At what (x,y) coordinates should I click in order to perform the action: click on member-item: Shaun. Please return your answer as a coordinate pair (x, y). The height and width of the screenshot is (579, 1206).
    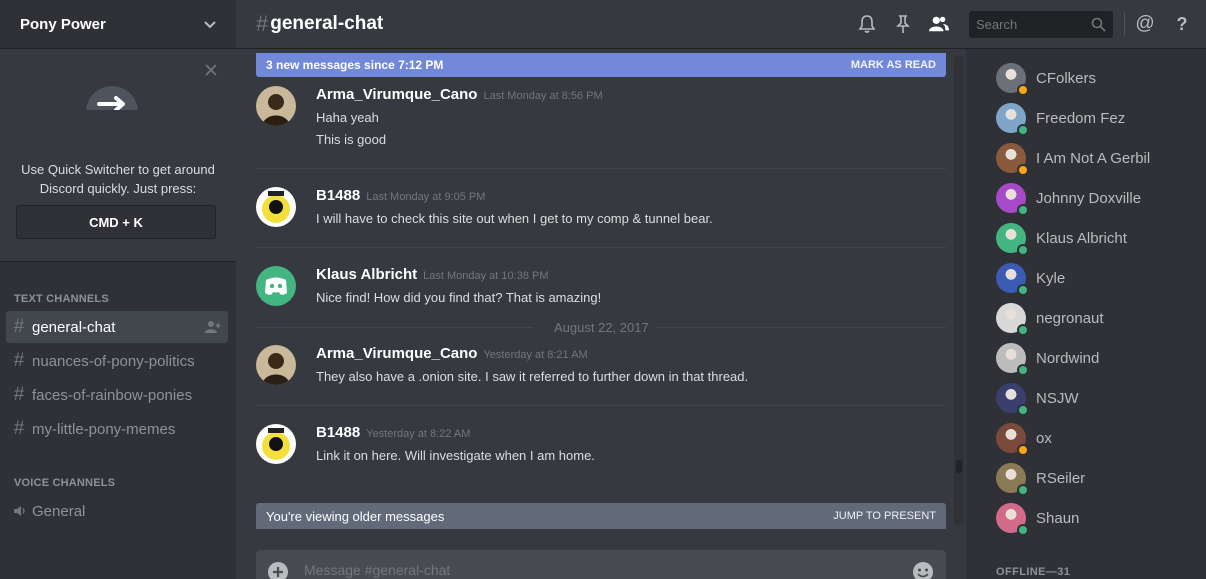
    Looking at the image, I should click on (1096, 519).